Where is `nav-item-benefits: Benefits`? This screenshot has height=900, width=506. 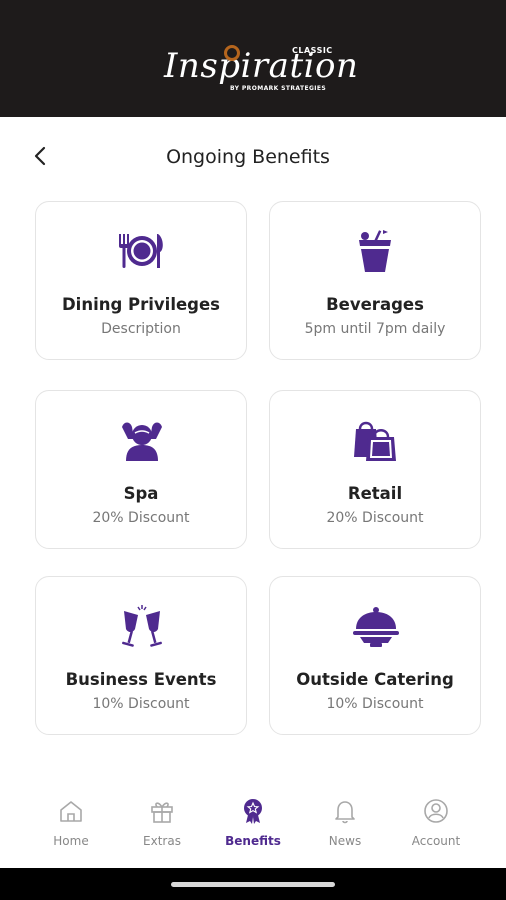 nav-item-benefits: Benefits is located at coordinates (253, 825).